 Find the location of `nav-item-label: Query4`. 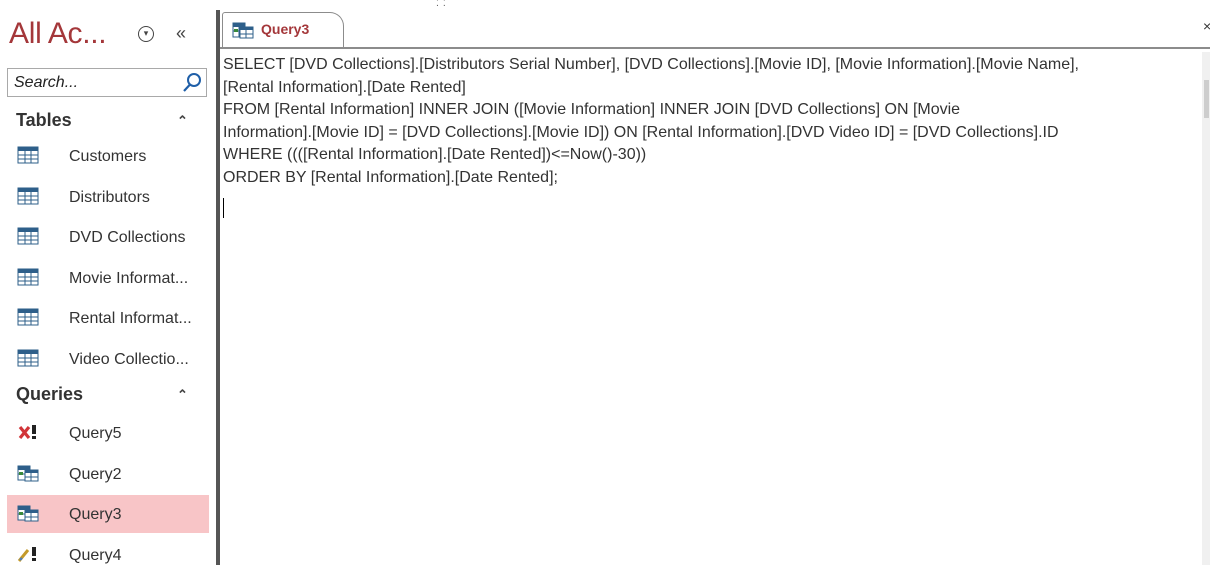

nav-item-label: Query4 is located at coordinates (95, 555).